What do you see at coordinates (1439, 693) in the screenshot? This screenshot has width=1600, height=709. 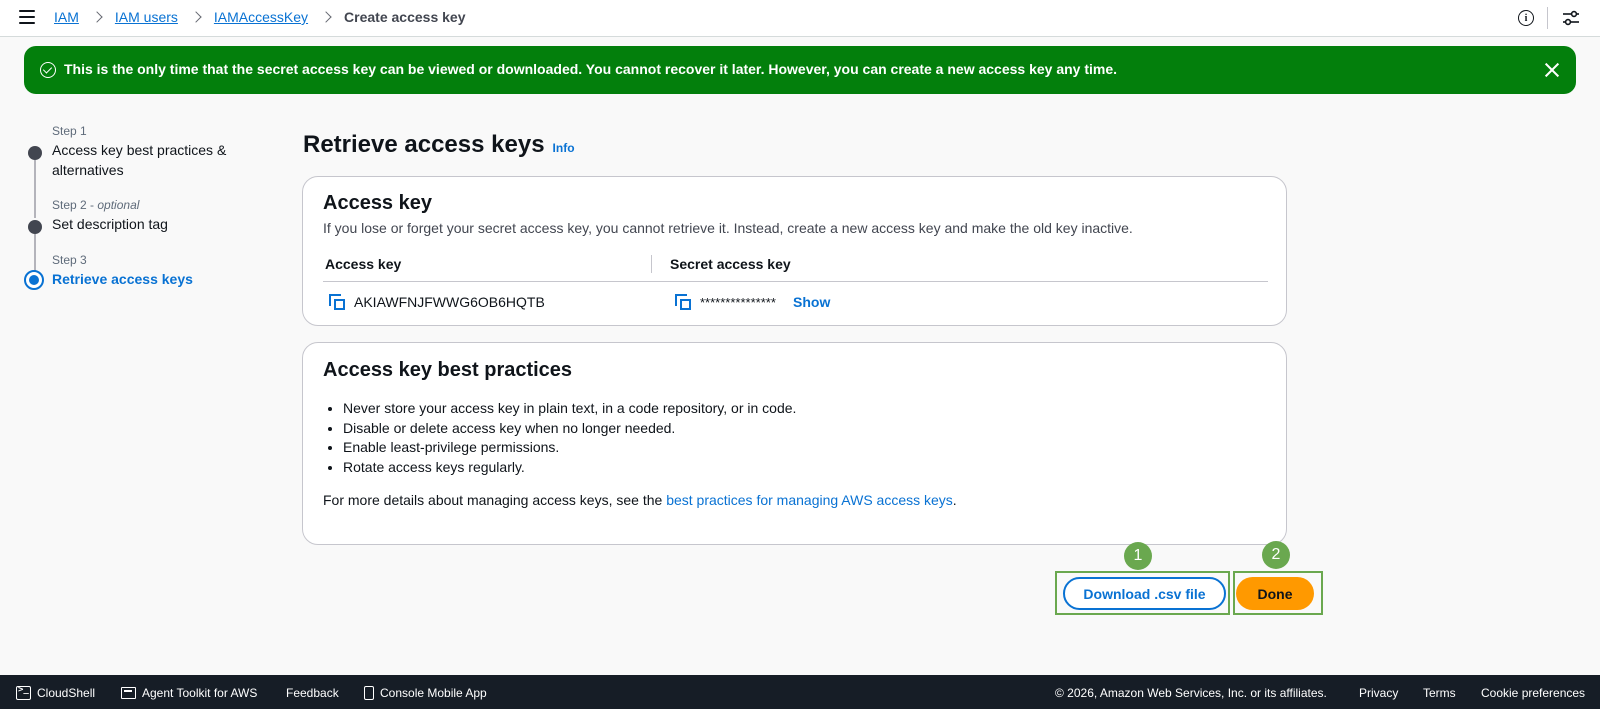 I see `terms-link: Terms` at bounding box center [1439, 693].